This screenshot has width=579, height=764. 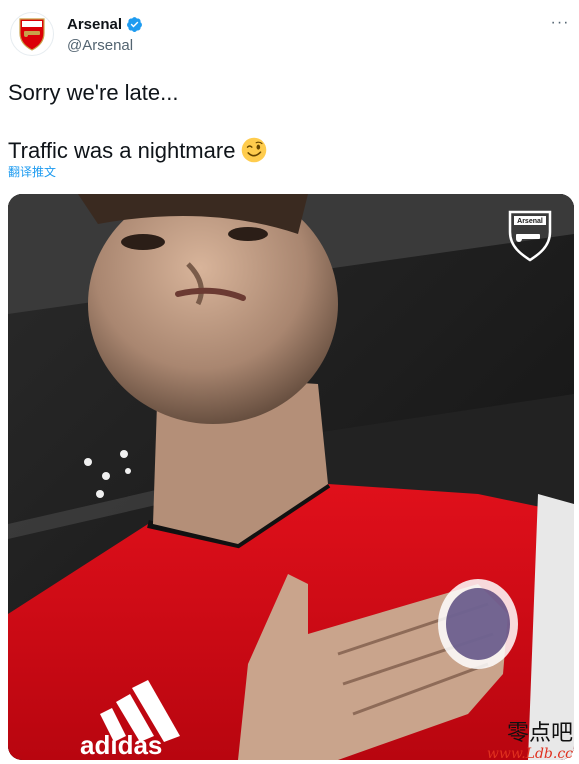 I want to click on more-horizontal-icon: ···, so click(x=560, y=23).